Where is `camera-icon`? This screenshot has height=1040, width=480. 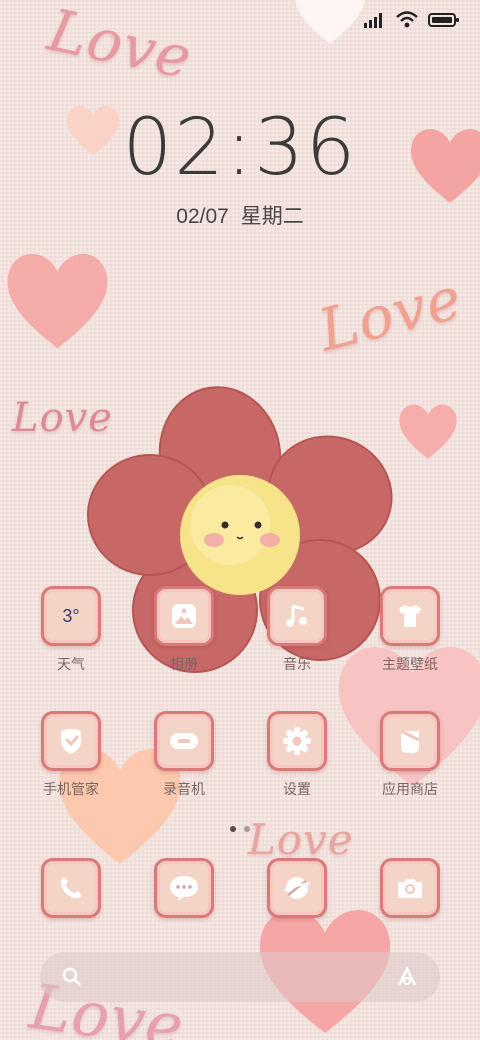
camera-icon is located at coordinates (410, 888).